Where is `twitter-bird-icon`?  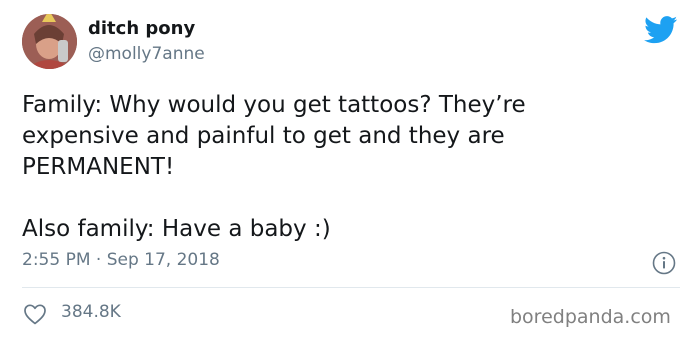 twitter-bird-icon is located at coordinates (661, 30).